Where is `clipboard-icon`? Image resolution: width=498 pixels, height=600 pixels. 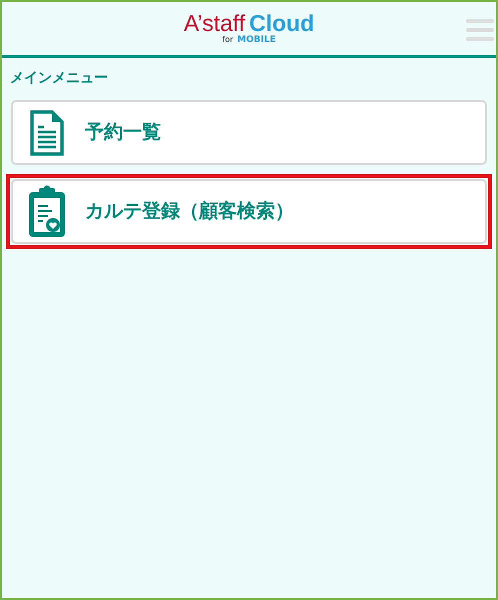
clipboard-icon is located at coordinates (47, 211).